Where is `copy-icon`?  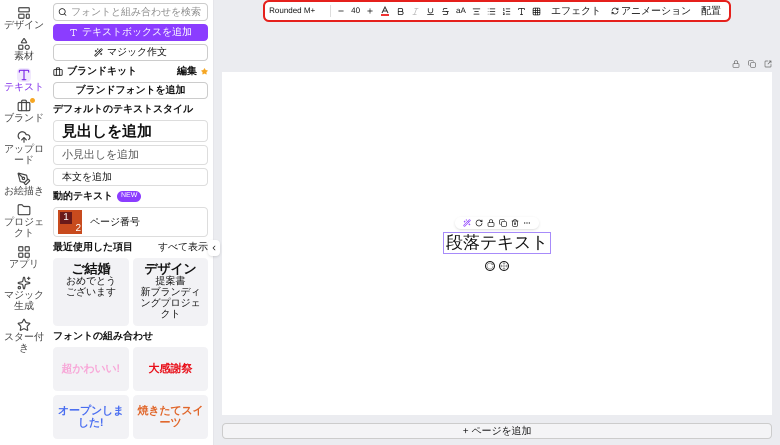
copy-icon is located at coordinates (503, 222).